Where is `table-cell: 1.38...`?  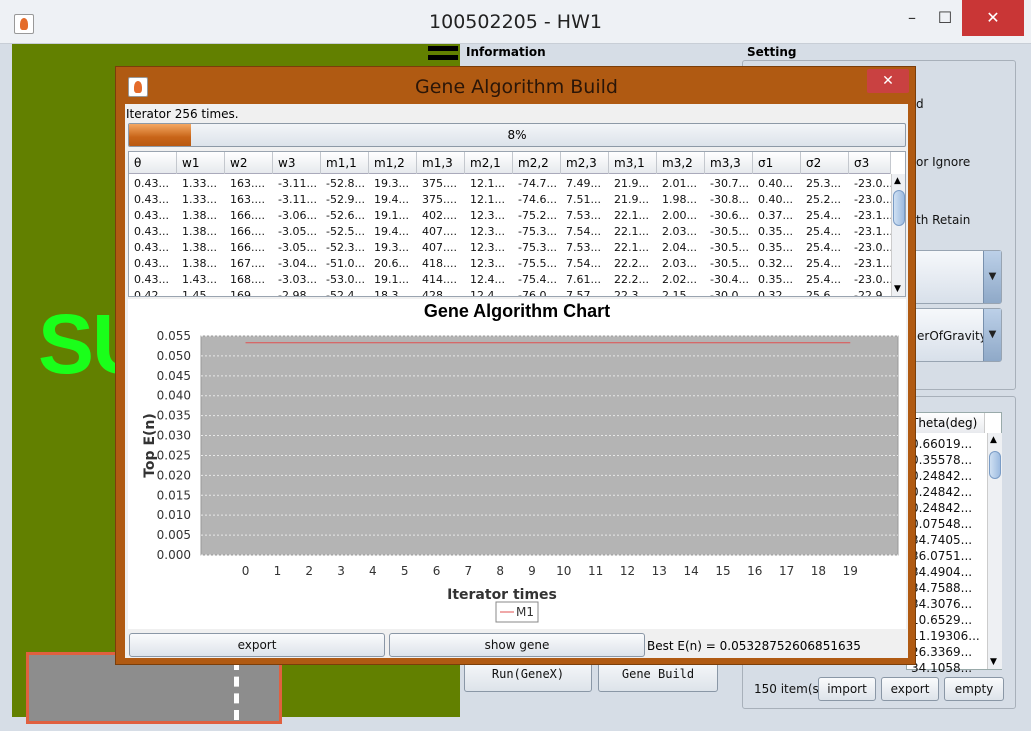
table-cell: 1.38... is located at coordinates (199, 215).